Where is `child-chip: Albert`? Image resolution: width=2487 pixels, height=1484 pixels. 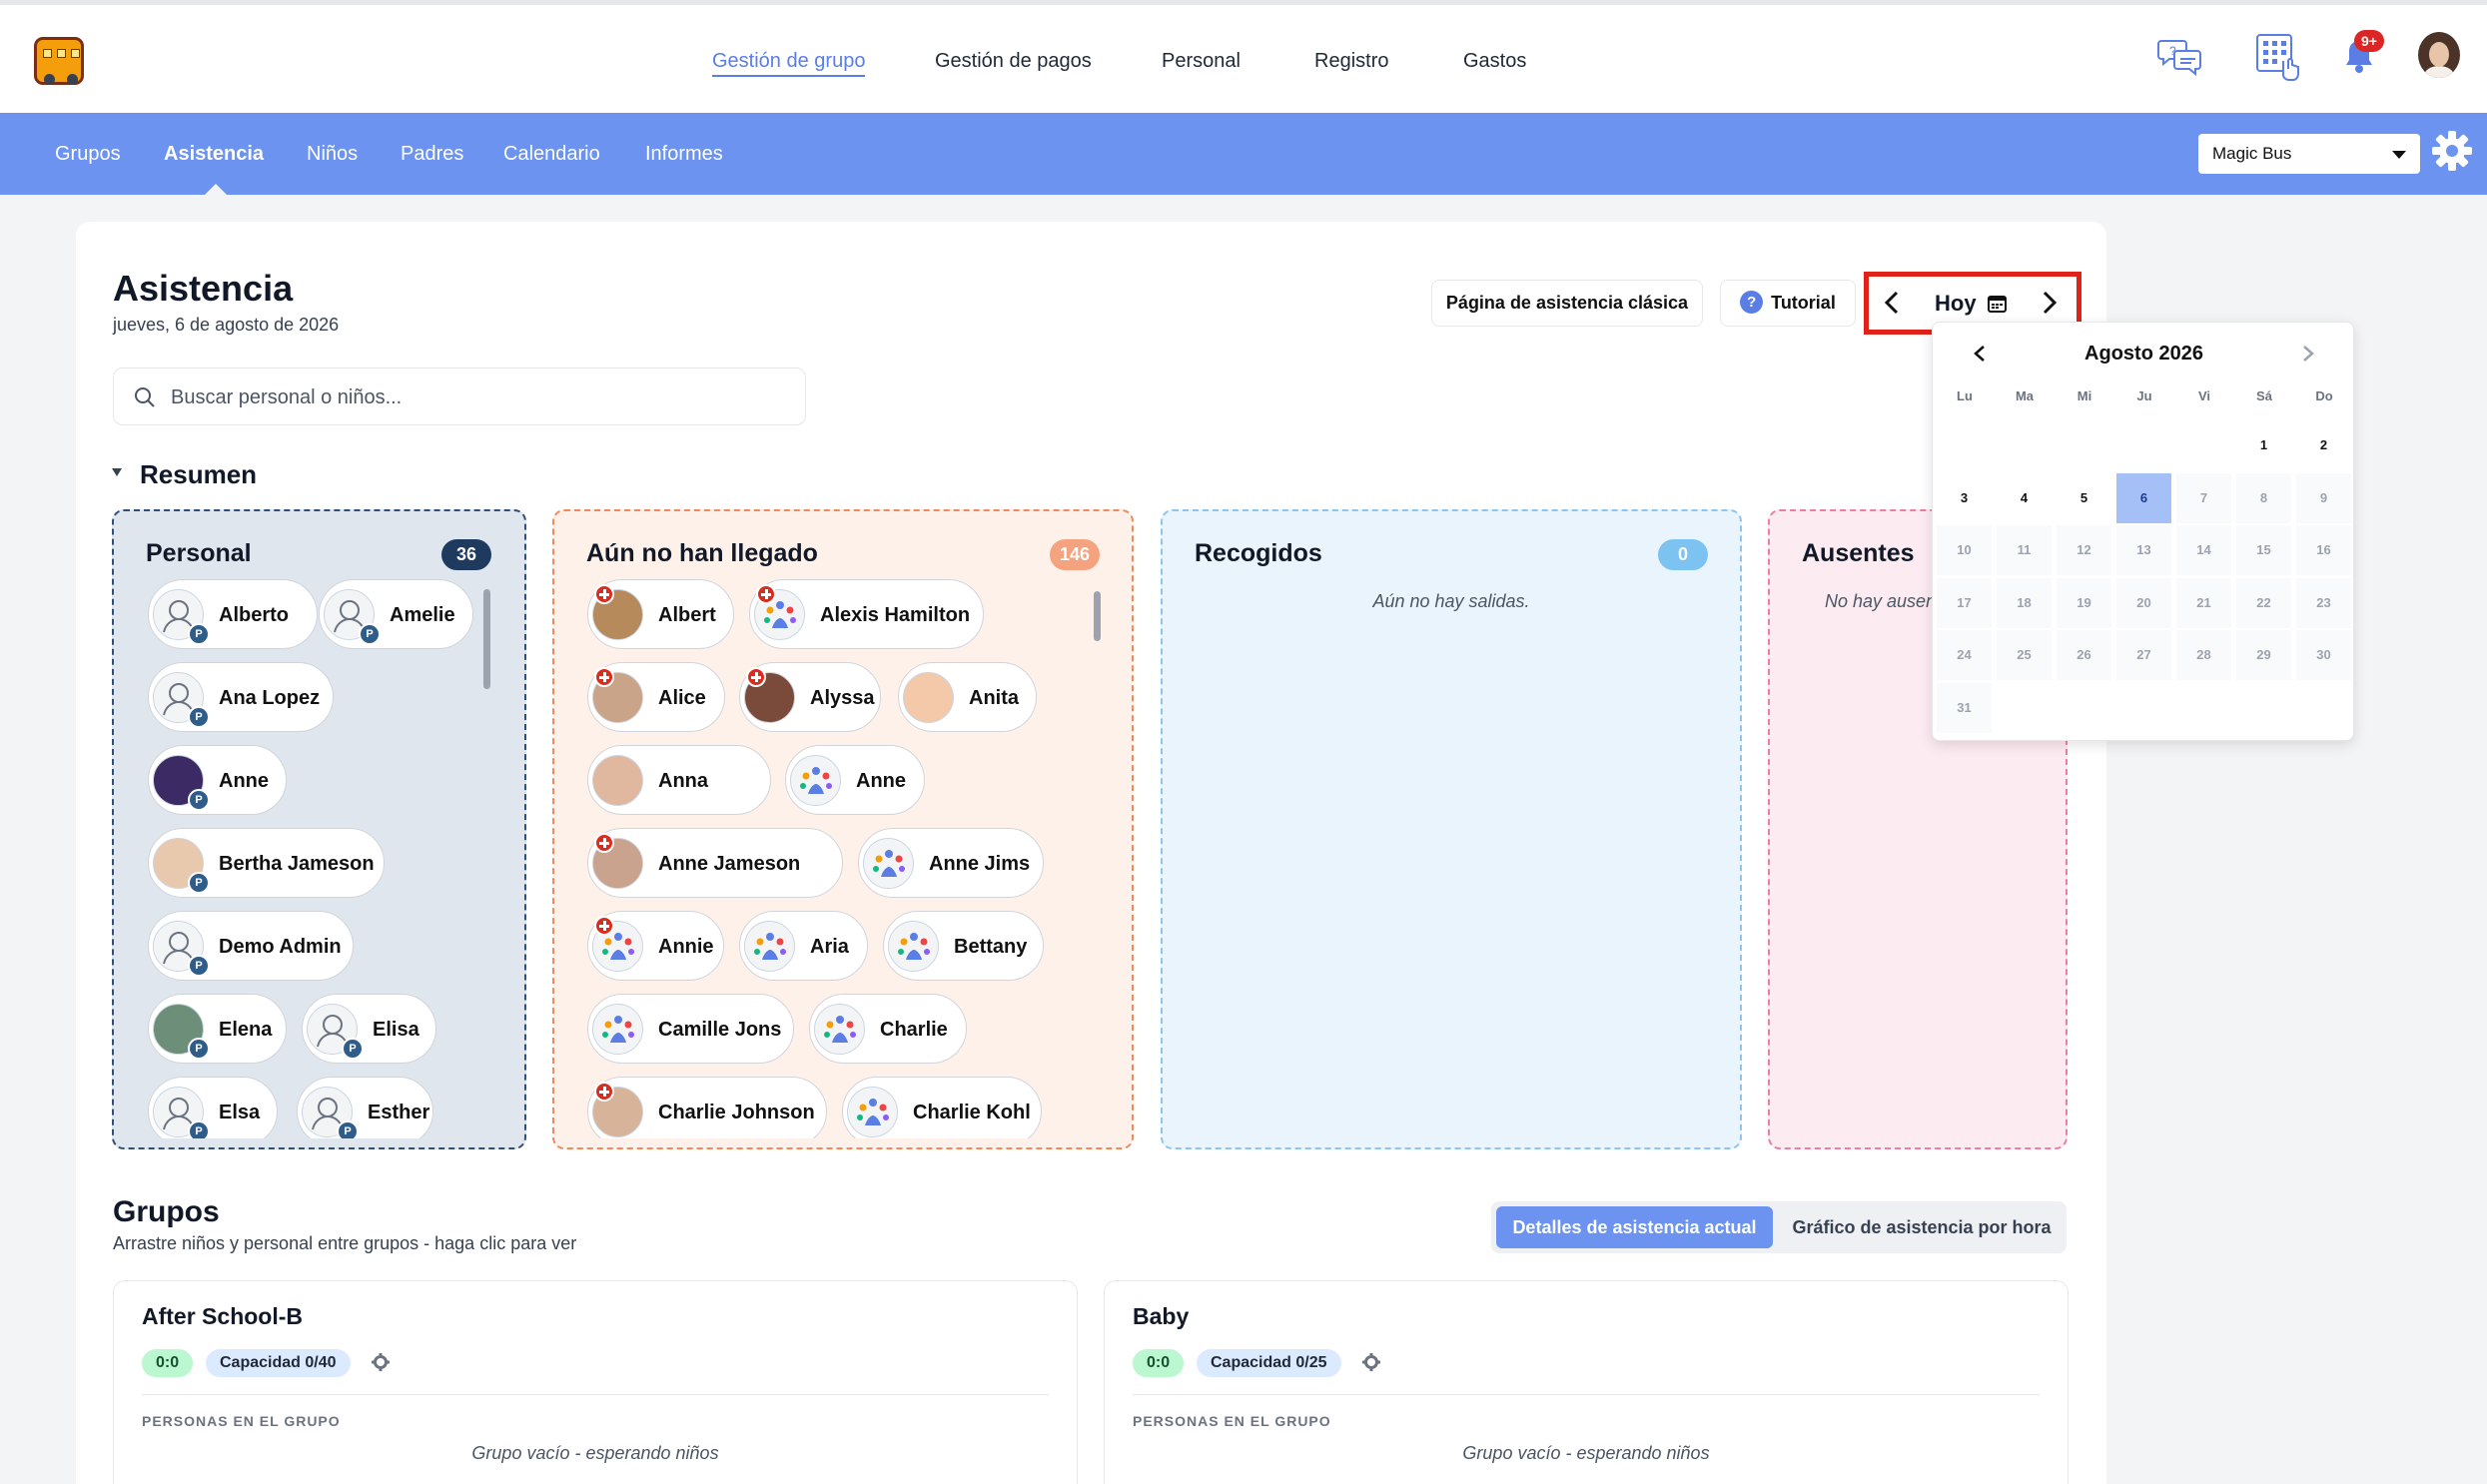
child-chip: Albert is located at coordinates (660, 614).